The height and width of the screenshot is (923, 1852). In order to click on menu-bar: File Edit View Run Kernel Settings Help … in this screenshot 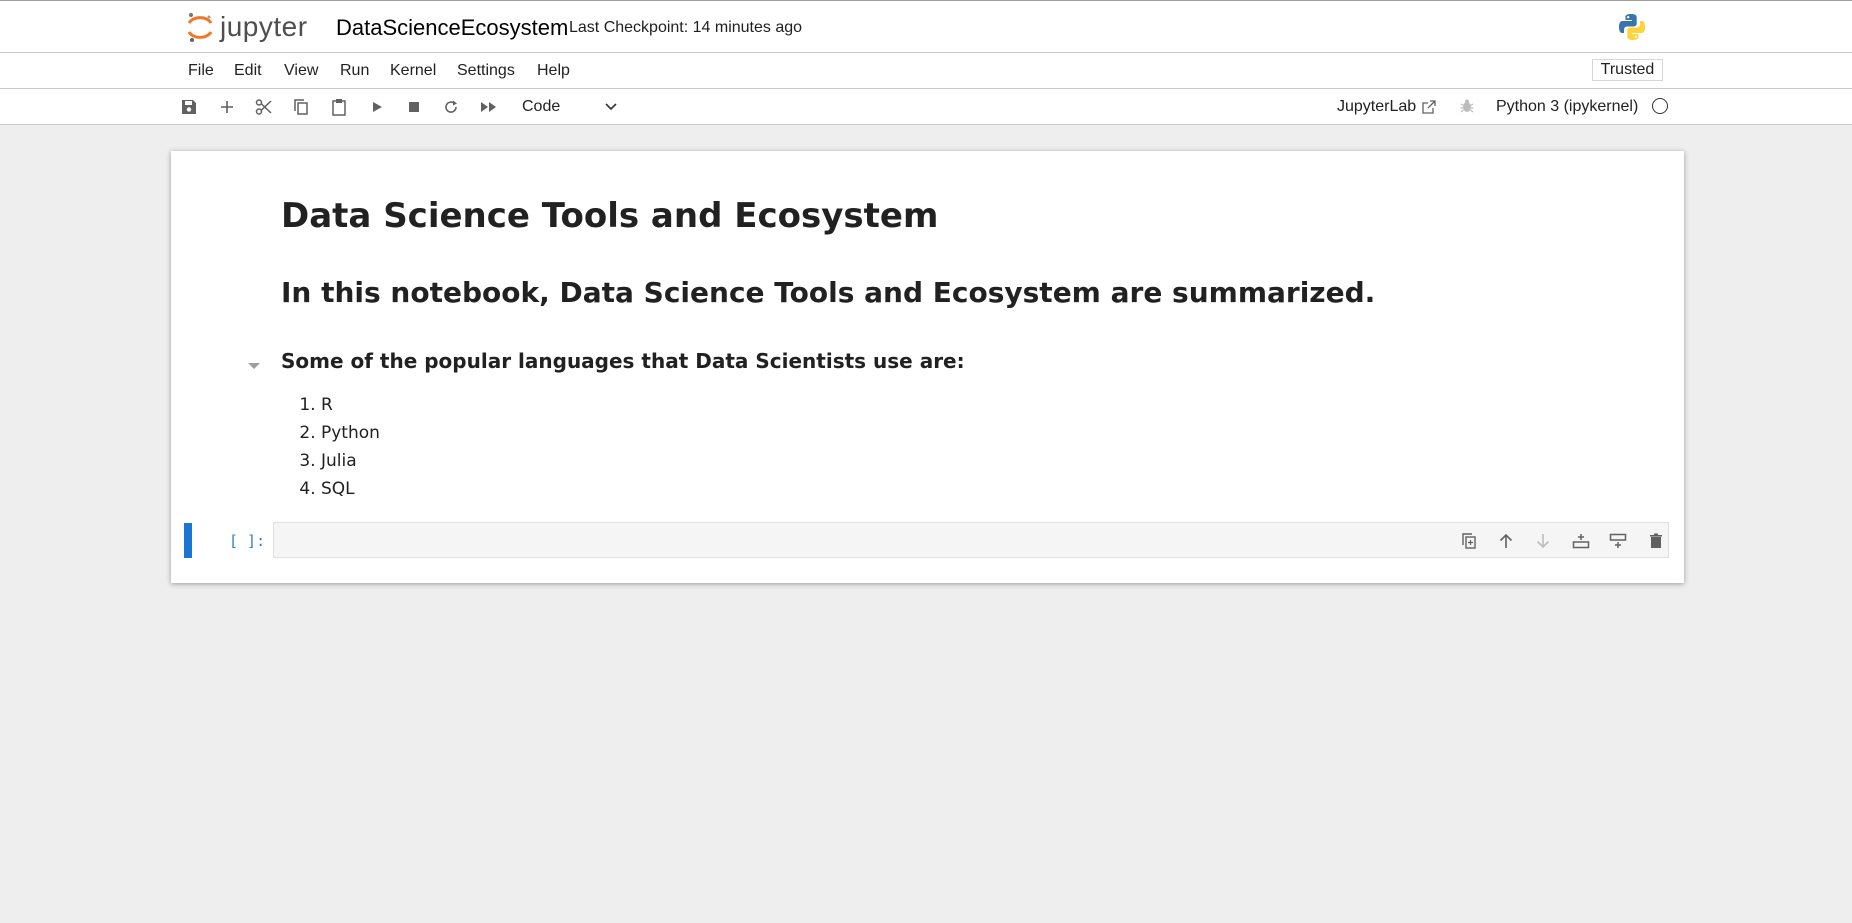, I will do `click(926, 71)`.